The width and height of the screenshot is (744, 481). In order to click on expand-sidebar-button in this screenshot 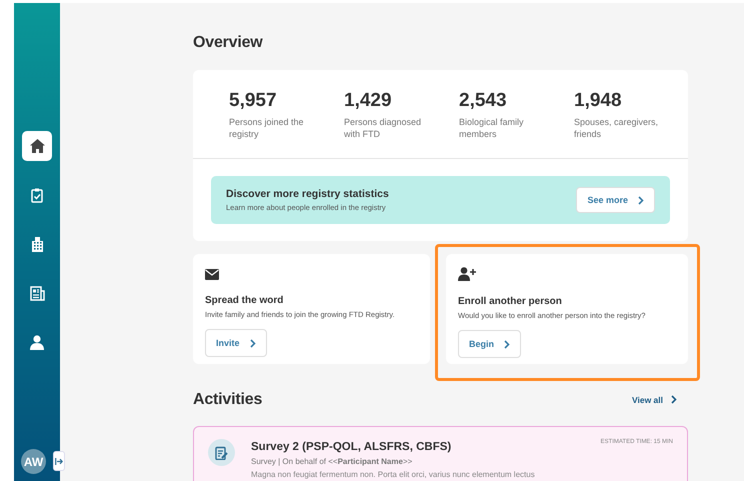, I will do `click(59, 461)`.